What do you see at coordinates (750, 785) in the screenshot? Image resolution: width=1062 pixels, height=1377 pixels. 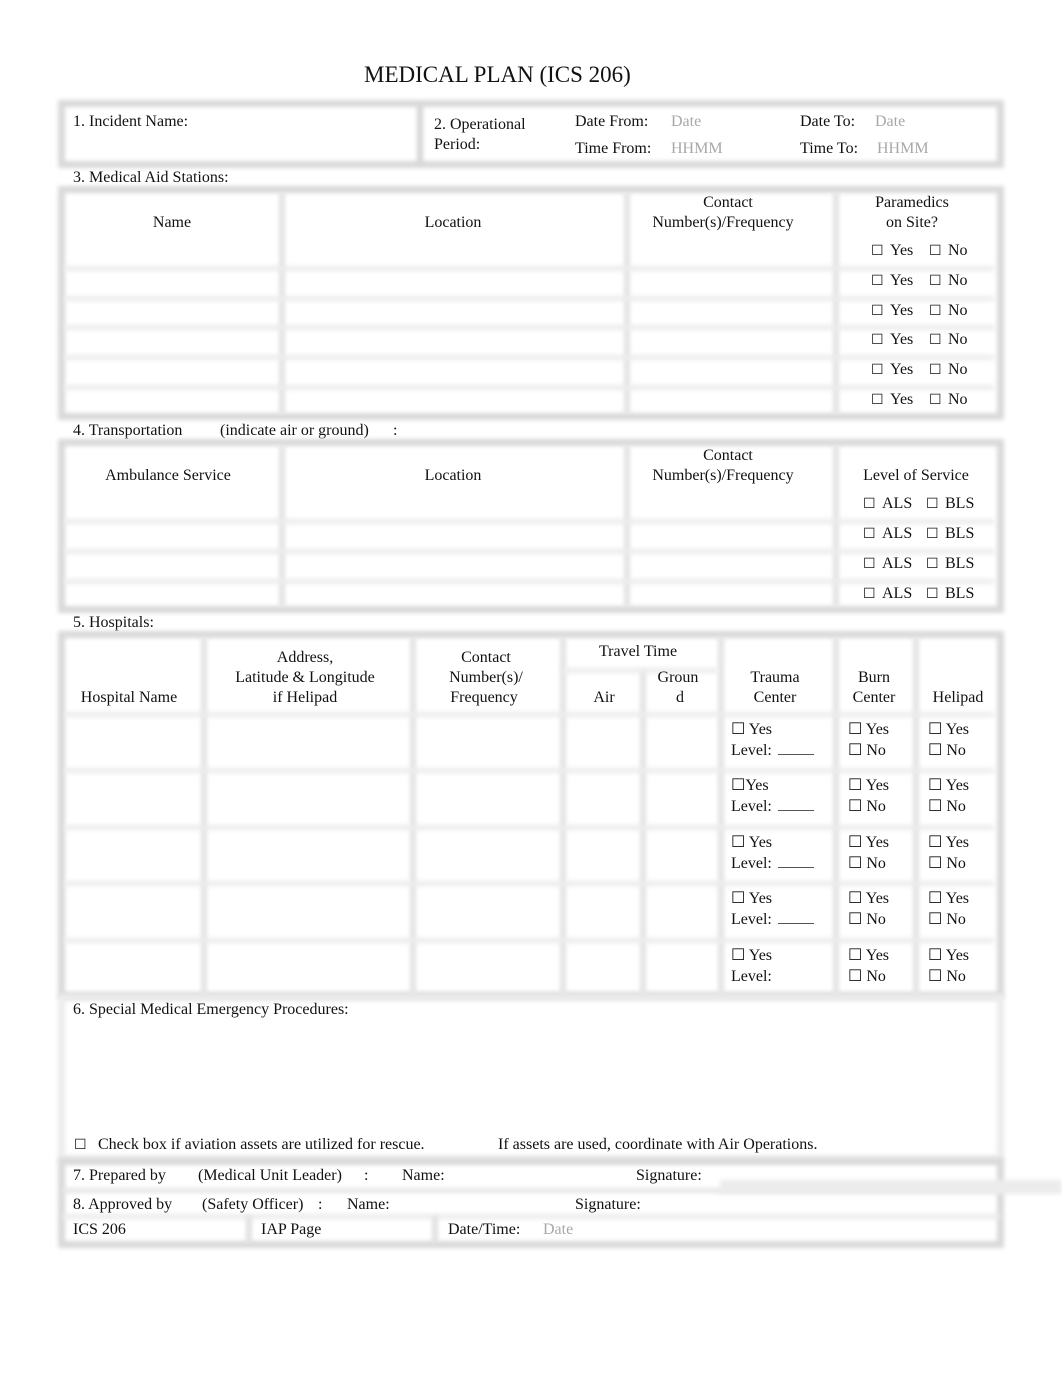 I see `trauma-yes-checkbox: ☐Yes` at bounding box center [750, 785].